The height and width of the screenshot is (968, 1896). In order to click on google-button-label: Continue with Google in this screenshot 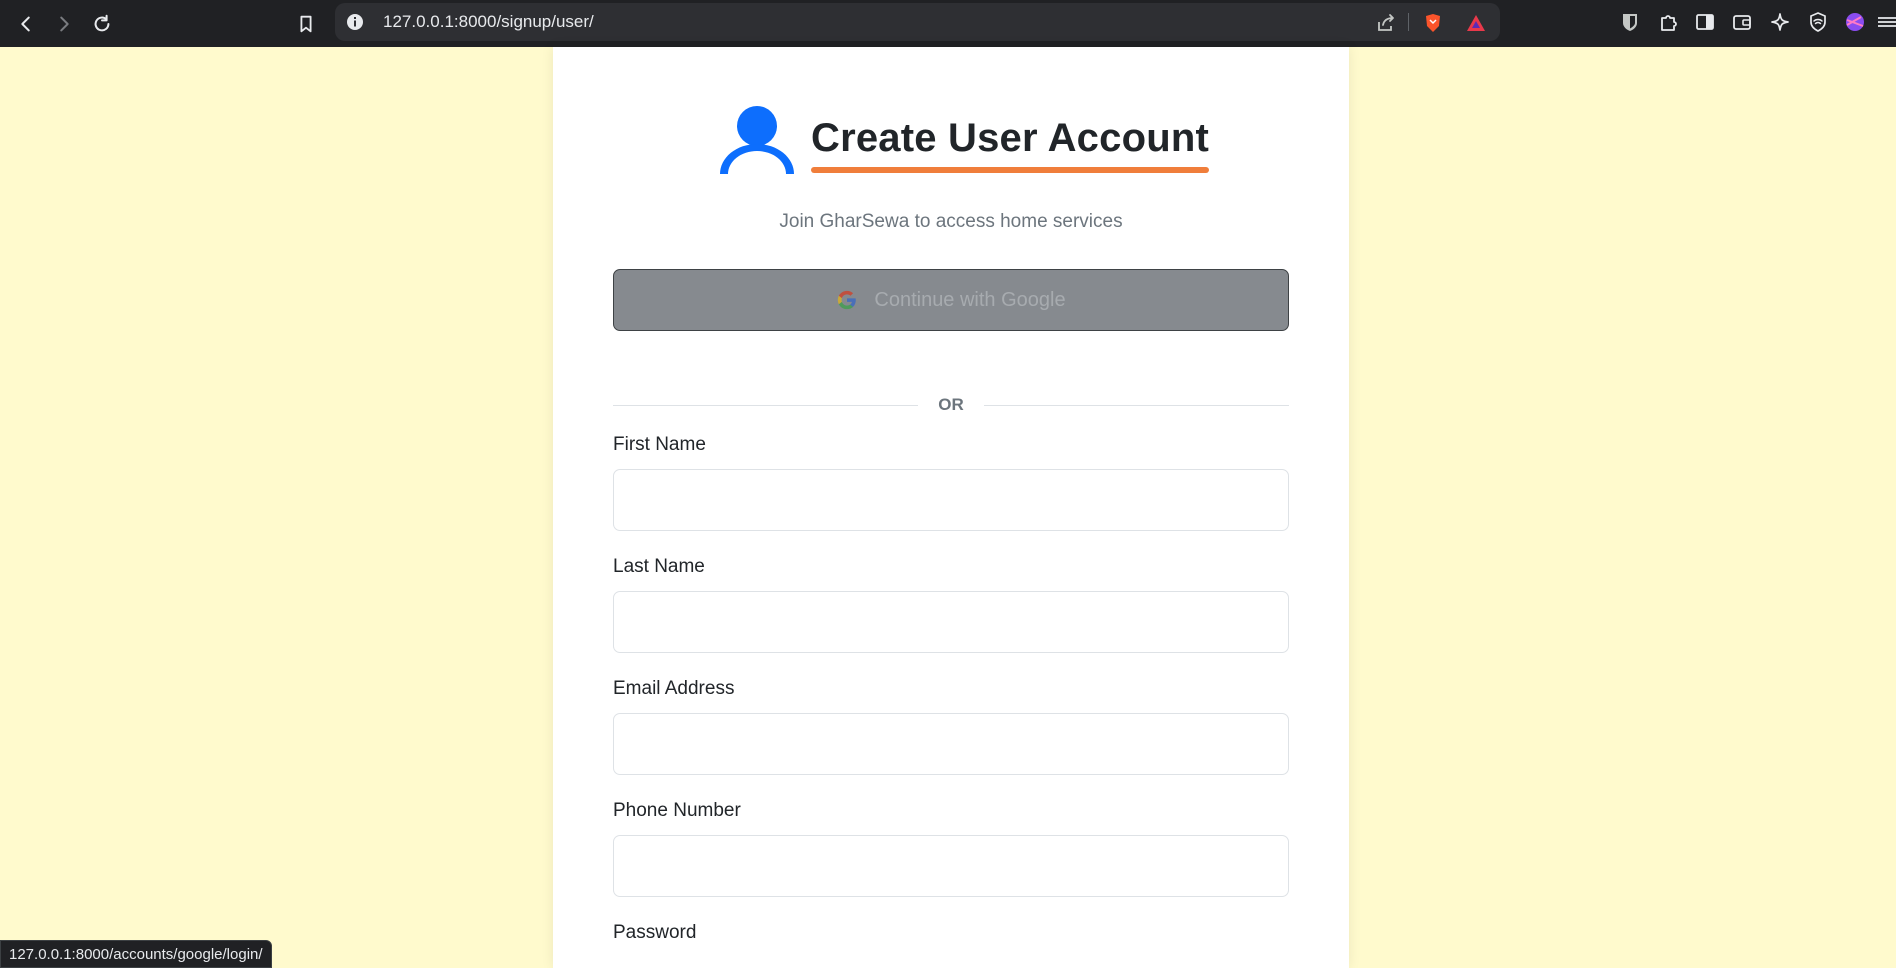, I will do `click(970, 299)`.